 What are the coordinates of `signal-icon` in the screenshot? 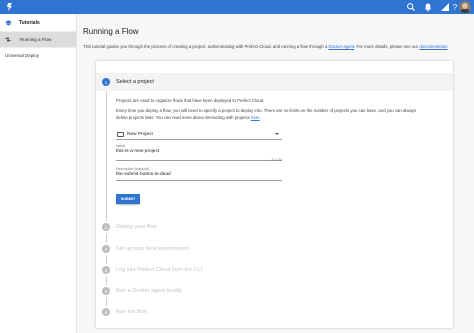 It's located at (445, 7).